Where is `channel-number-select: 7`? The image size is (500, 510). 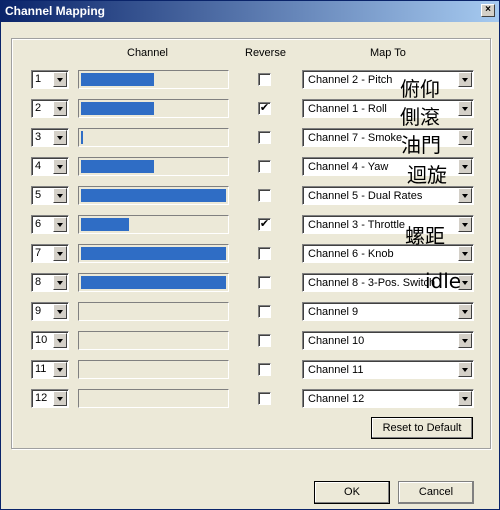 channel-number-select: 7 is located at coordinates (50, 253).